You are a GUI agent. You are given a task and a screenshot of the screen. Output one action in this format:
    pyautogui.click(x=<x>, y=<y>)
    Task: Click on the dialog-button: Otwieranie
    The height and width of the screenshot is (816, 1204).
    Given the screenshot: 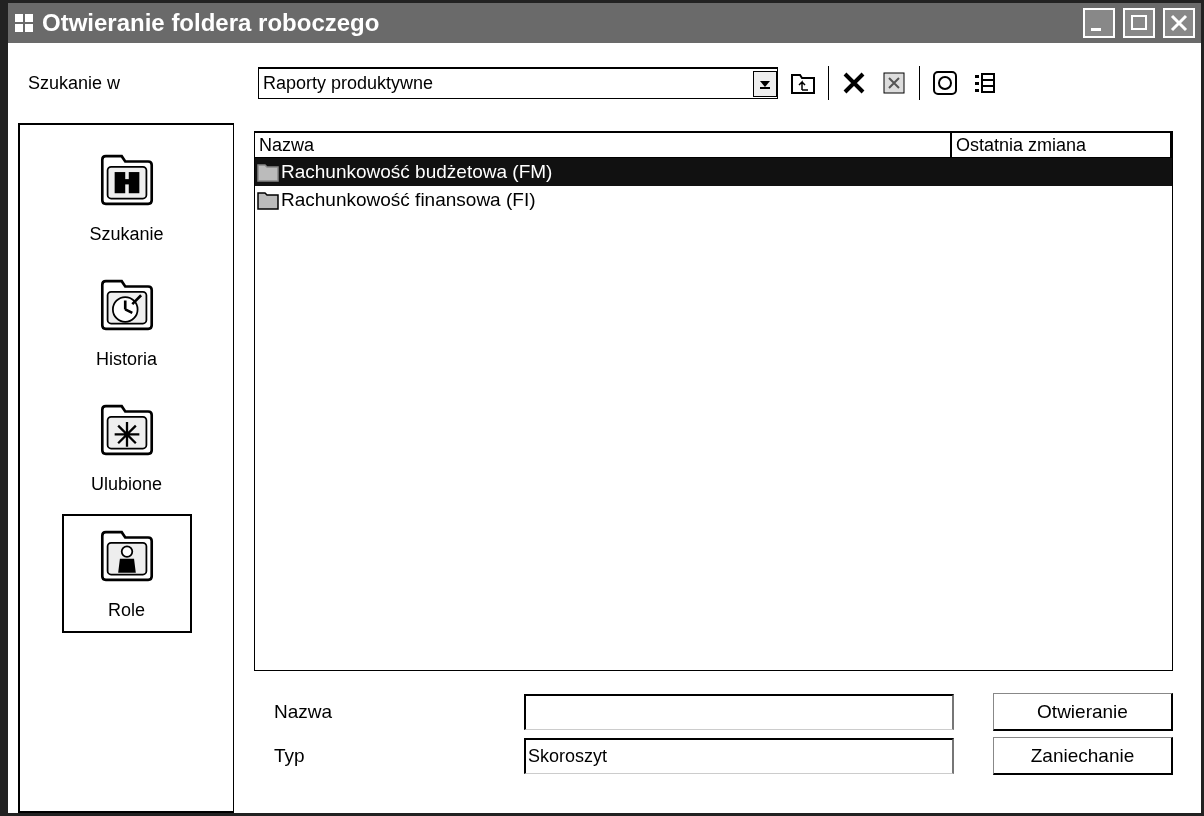 What is the action you would take?
    pyautogui.click(x=1083, y=712)
    